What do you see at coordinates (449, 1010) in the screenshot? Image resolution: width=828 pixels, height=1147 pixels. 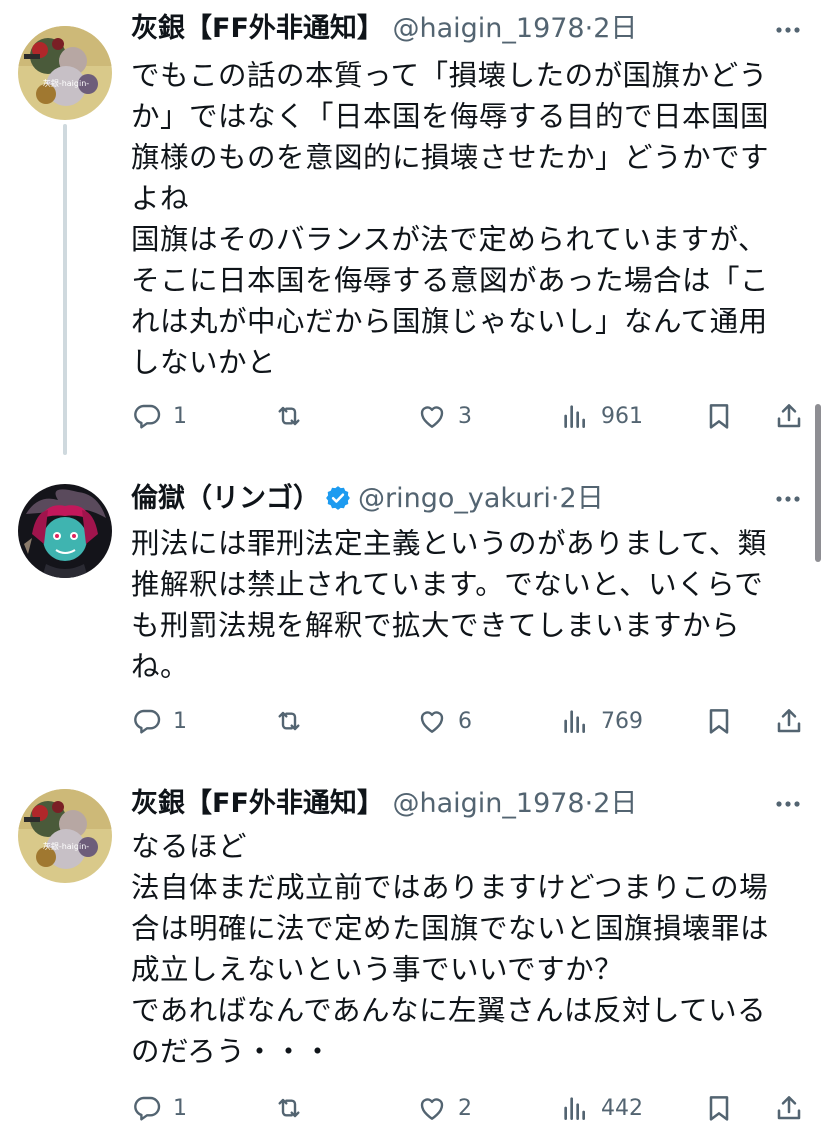 I see `text-line: であればなんであんなに左翼さんは反対している` at bounding box center [449, 1010].